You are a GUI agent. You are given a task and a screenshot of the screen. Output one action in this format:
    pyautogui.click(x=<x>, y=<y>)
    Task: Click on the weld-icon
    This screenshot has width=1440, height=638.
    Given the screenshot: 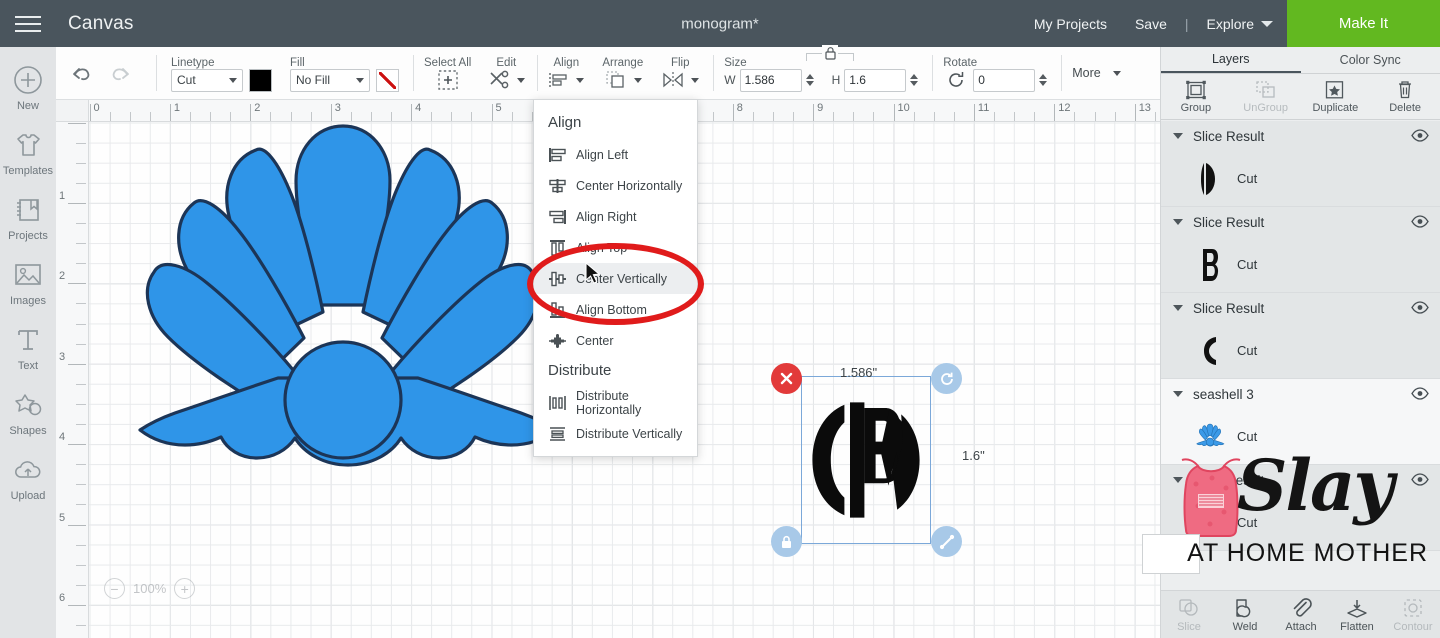 What is the action you would take?
    pyautogui.click(x=1245, y=608)
    